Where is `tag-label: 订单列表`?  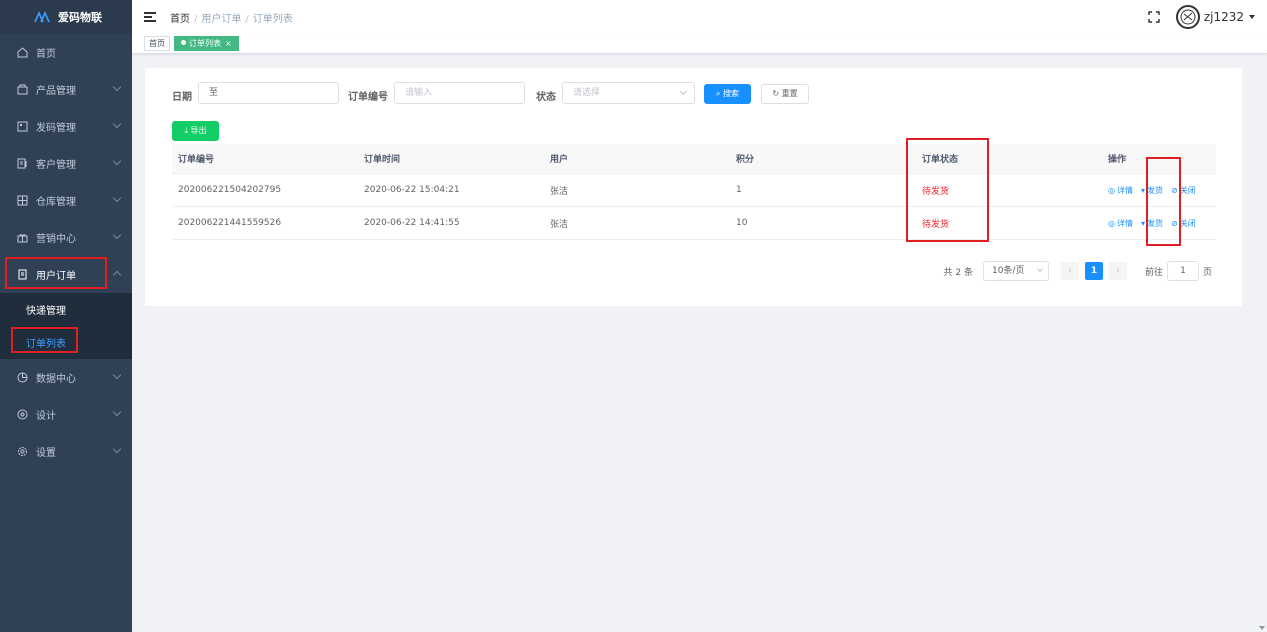
tag-label: 订单列表 is located at coordinates (205, 43).